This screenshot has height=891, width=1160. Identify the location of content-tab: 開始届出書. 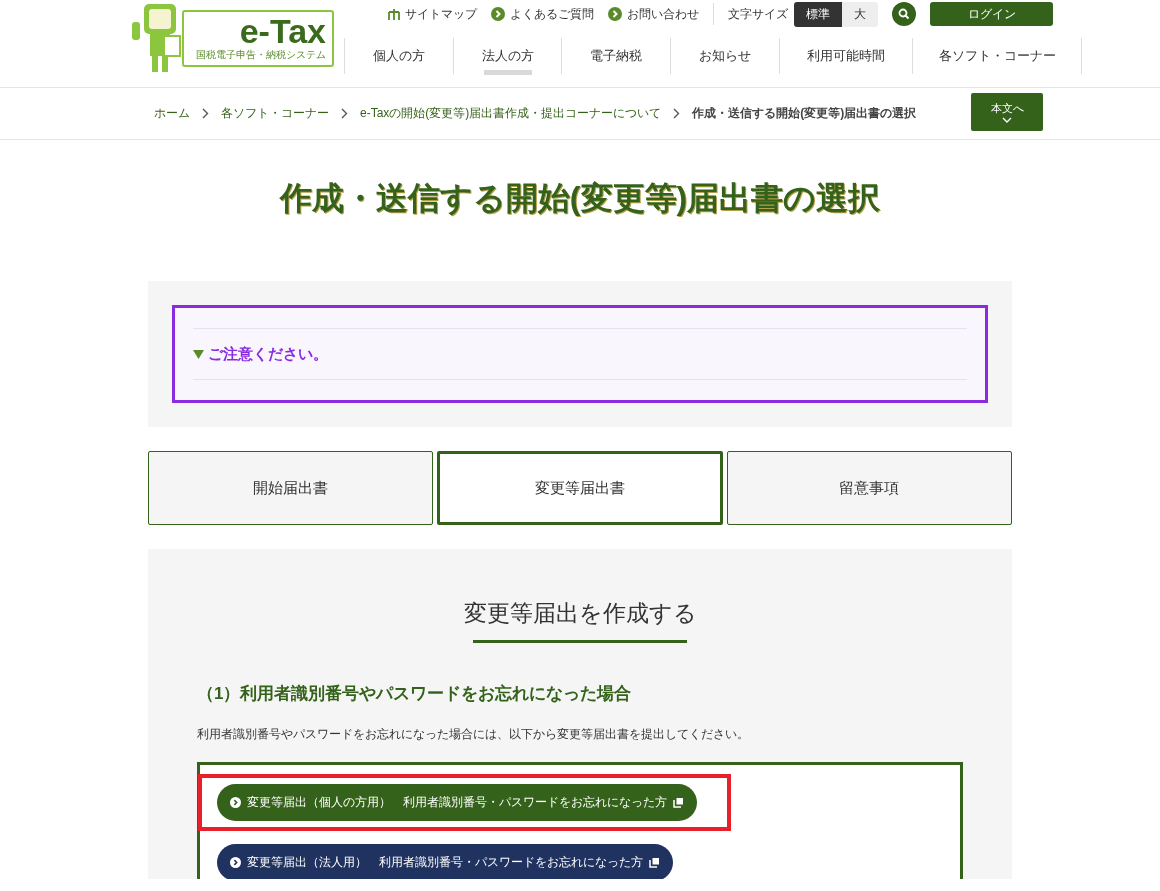
(291, 488).